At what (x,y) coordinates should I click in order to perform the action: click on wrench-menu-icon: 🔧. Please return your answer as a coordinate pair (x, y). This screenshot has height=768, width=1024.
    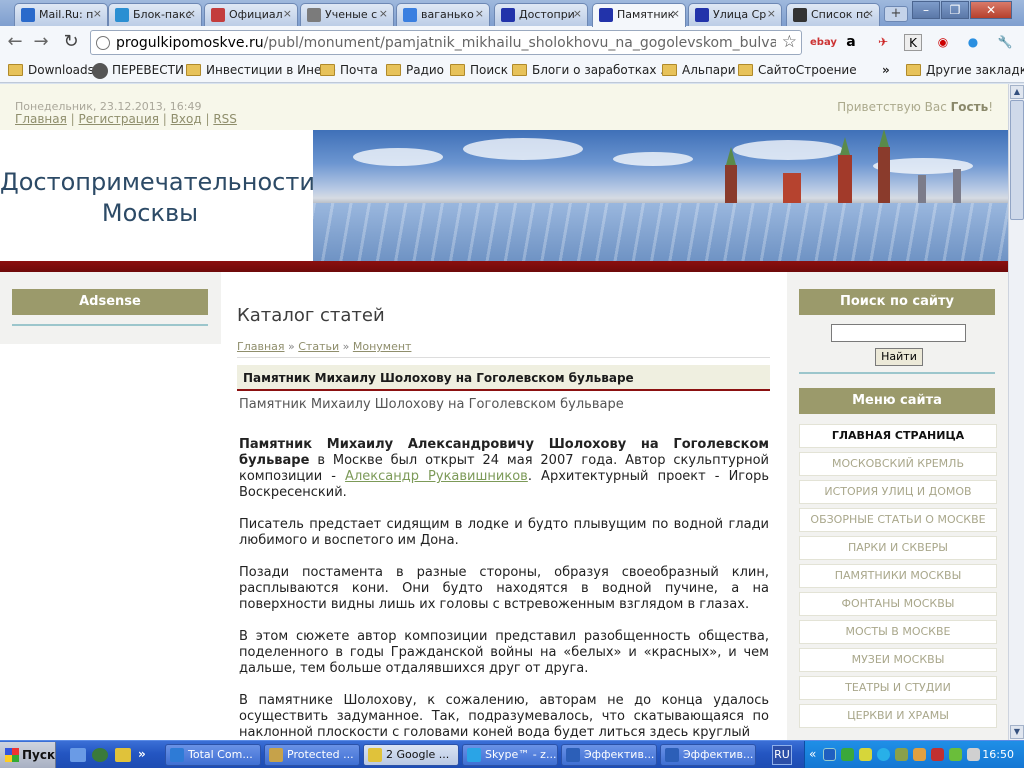
    Looking at the image, I should click on (1005, 42).